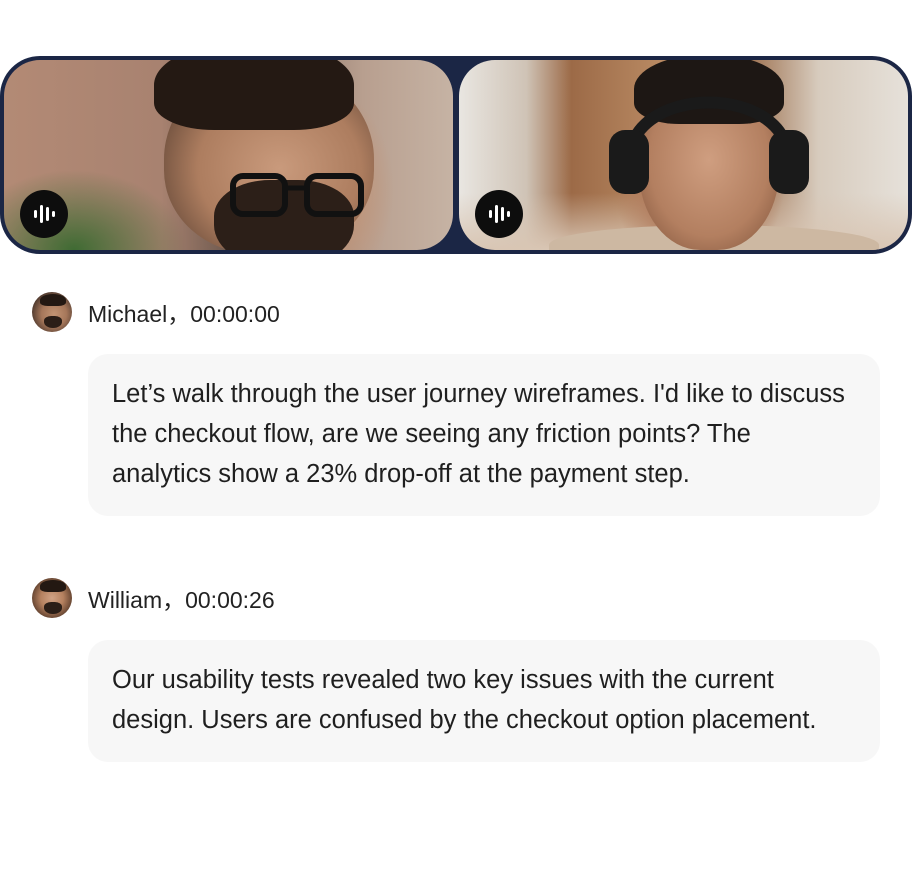 The height and width of the screenshot is (880, 912). What do you see at coordinates (228, 155) in the screenshot?
I see `video-tile-michael` at bounding box center [228, 155].